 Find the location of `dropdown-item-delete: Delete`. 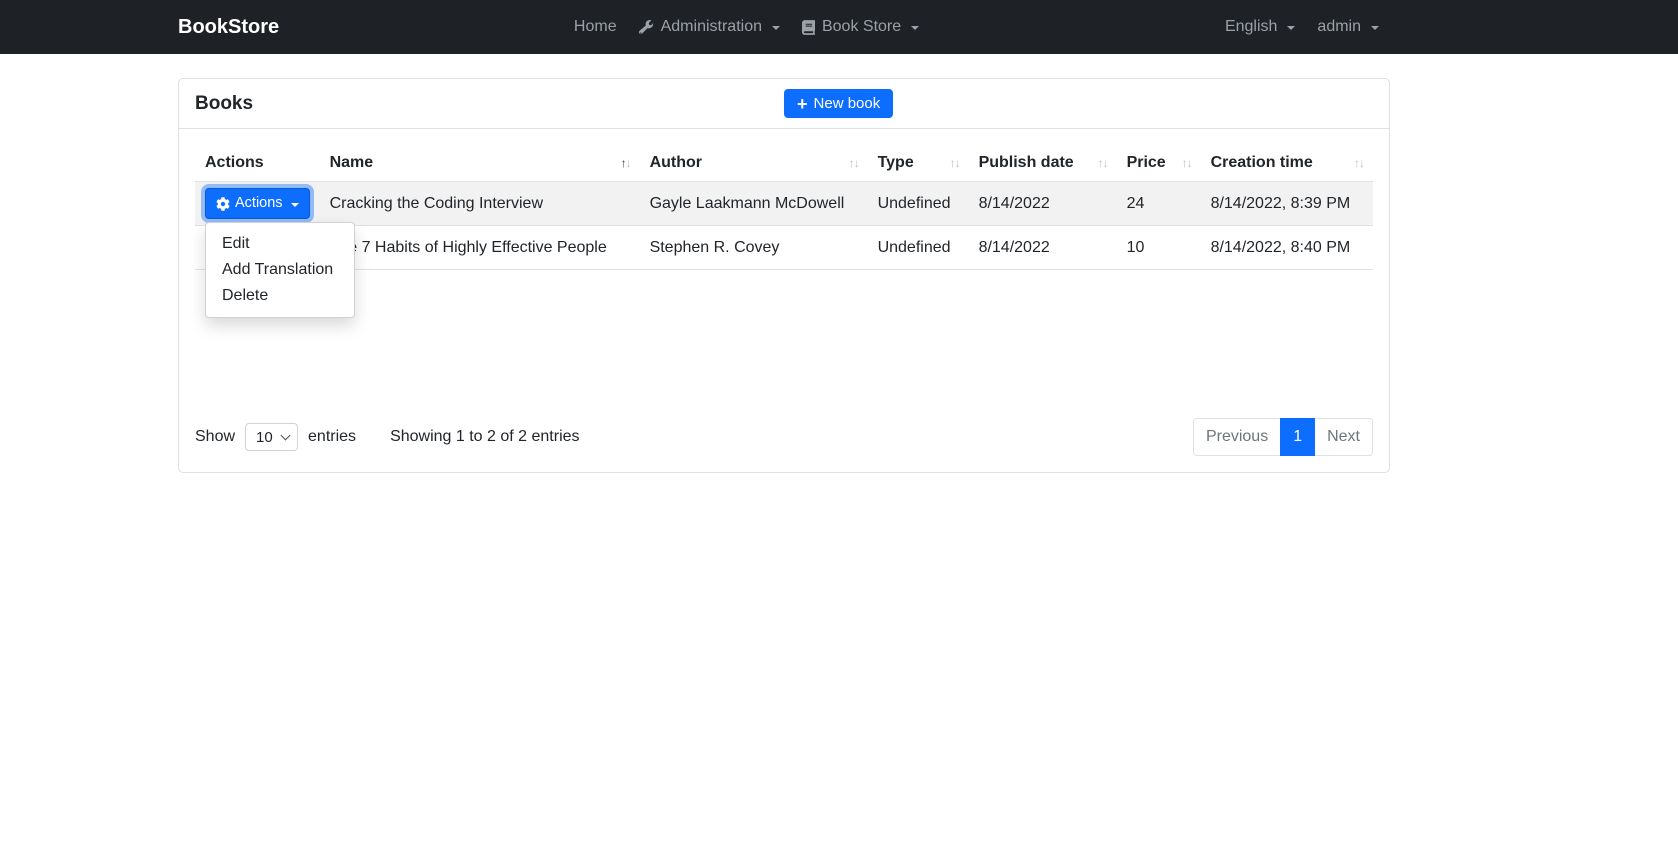

dropdown-item-delete: Delete is located at coordinates (280, 296).